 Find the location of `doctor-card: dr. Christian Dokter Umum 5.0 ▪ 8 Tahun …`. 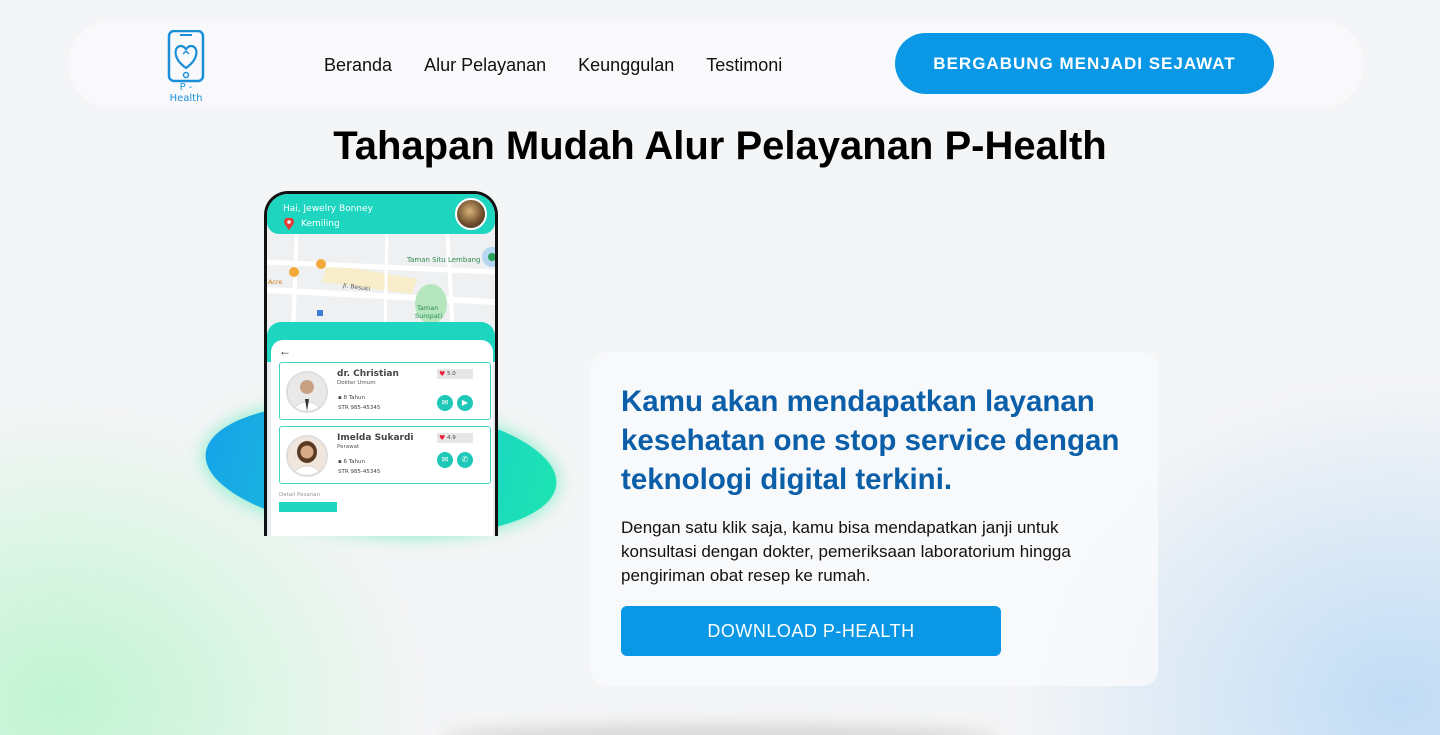

doctor-card: dr. Christian Dokter Umum 5.0 ▪ 8 Tahun … is located at coordinates (385, 391).